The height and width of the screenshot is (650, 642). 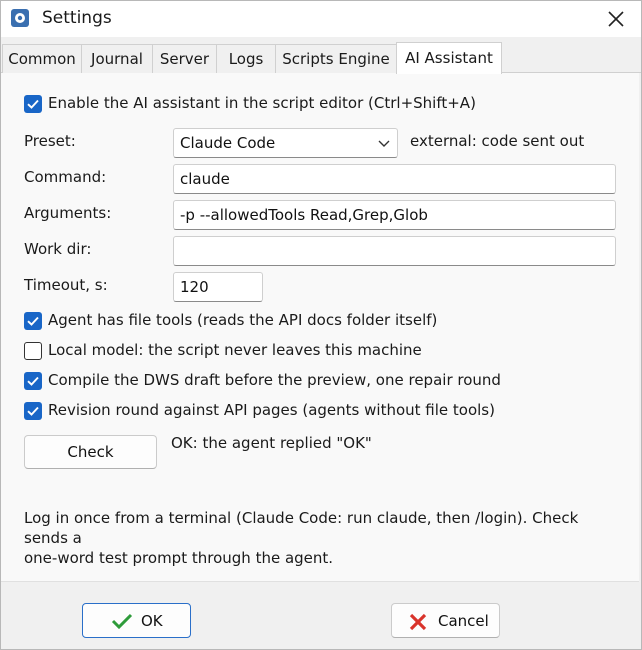 I want to click on help-line-2: one-word test prompt through the agent., so click(x=179, y=558).